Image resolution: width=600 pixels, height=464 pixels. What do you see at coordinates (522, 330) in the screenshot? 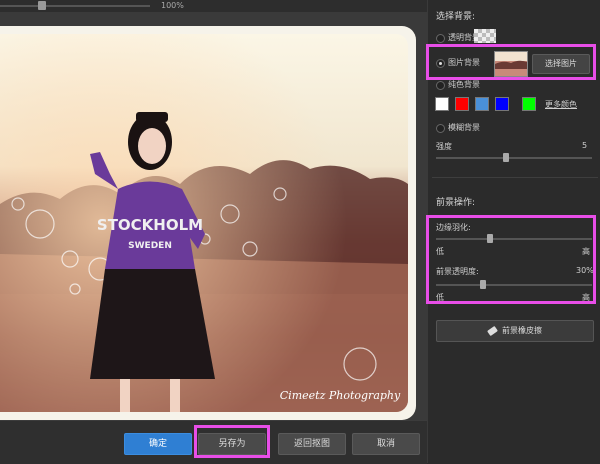
I see `eraser-label: 前景橡皮擦` at bounding box center [522, 330].